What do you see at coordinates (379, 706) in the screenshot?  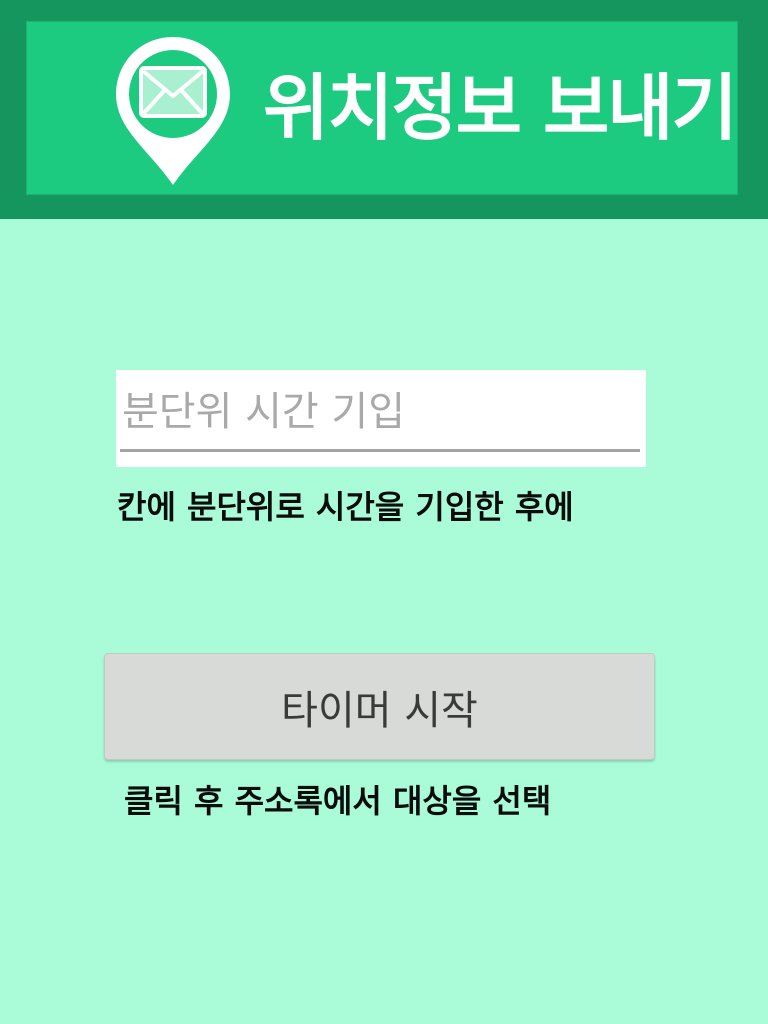 I see `start-timer-button: 타이머 시작` at bounding box center [379, 706].